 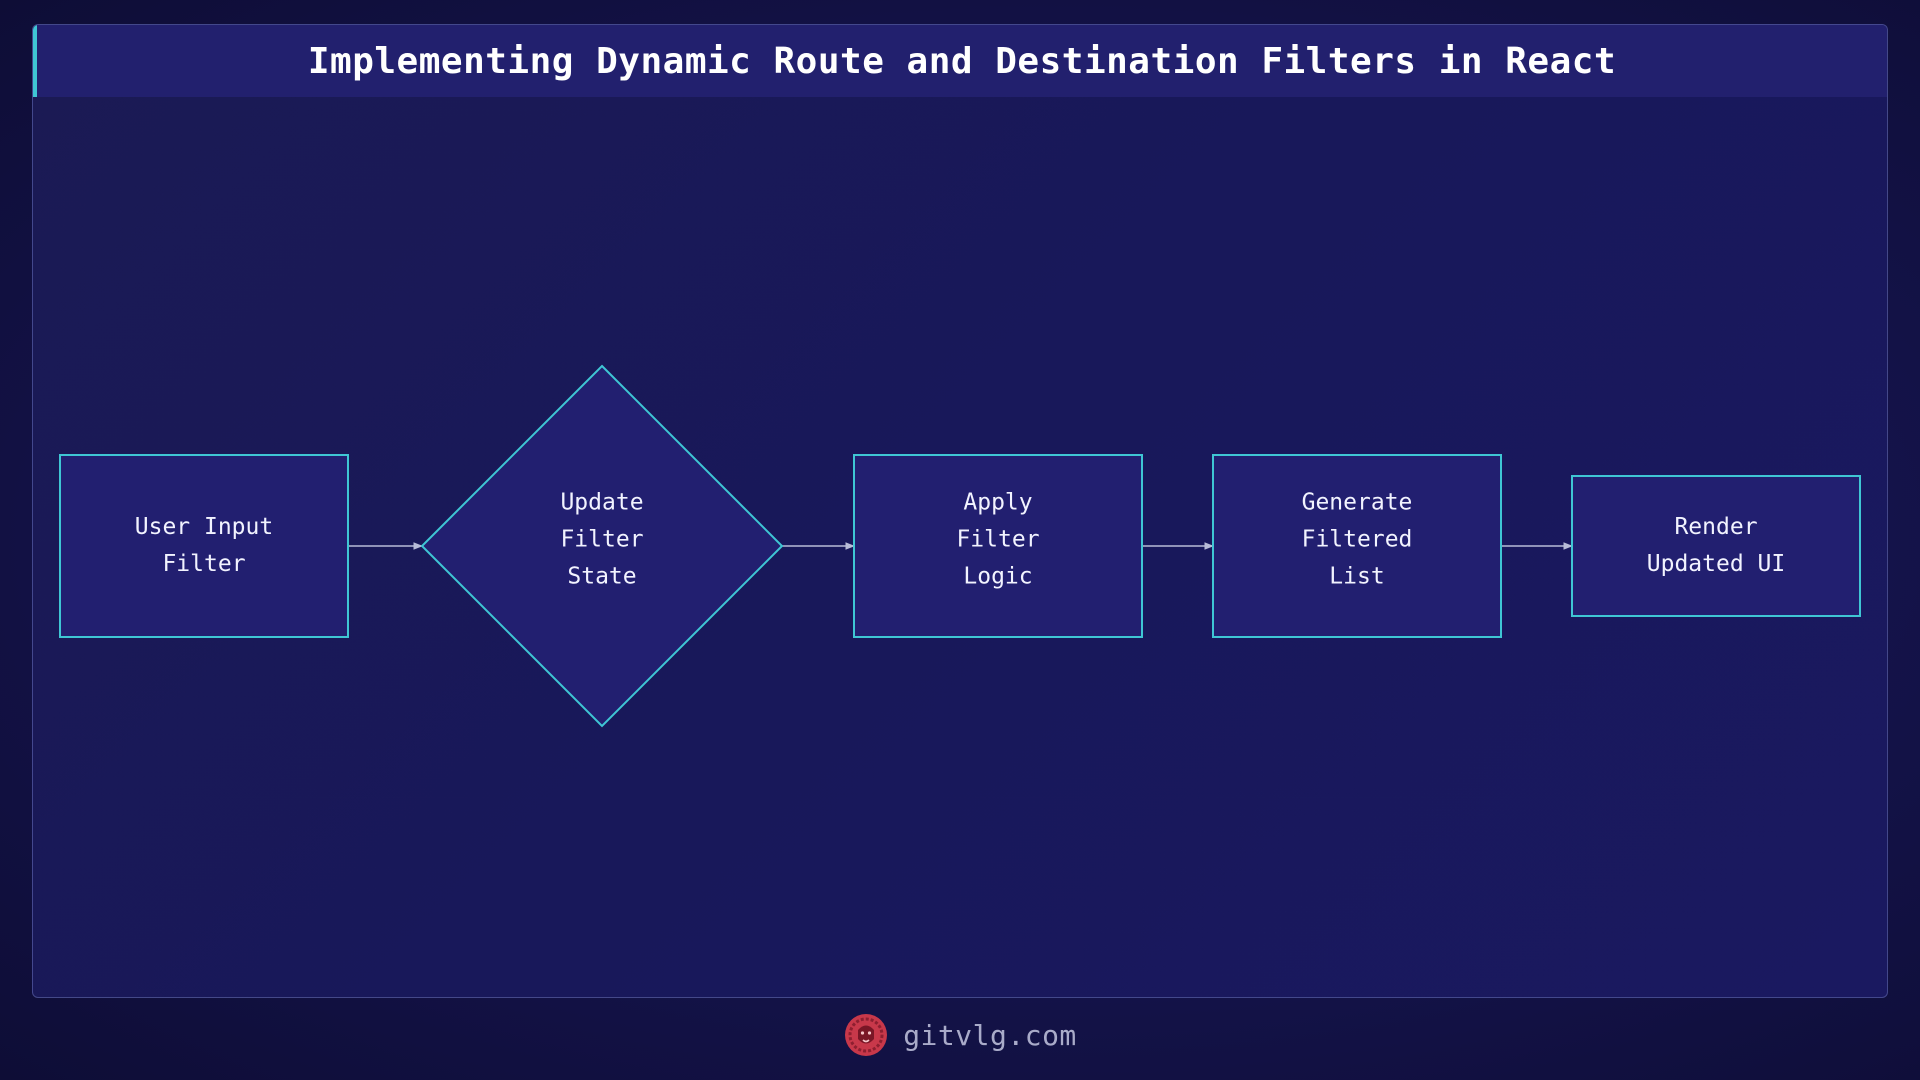 What do you see at coordinates (1357, 540) in the screenshot?
I see `node-label-line: Filtered` at bounding box center [1357, 540].